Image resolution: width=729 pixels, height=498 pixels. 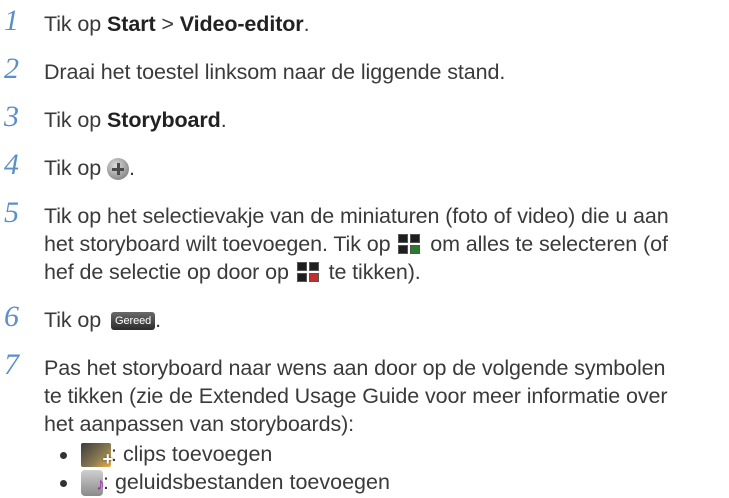 What do you see at coordinates (89, 168) in the screenshot?
I see `step-text: Tik op .` at bounding box center [89, 168].